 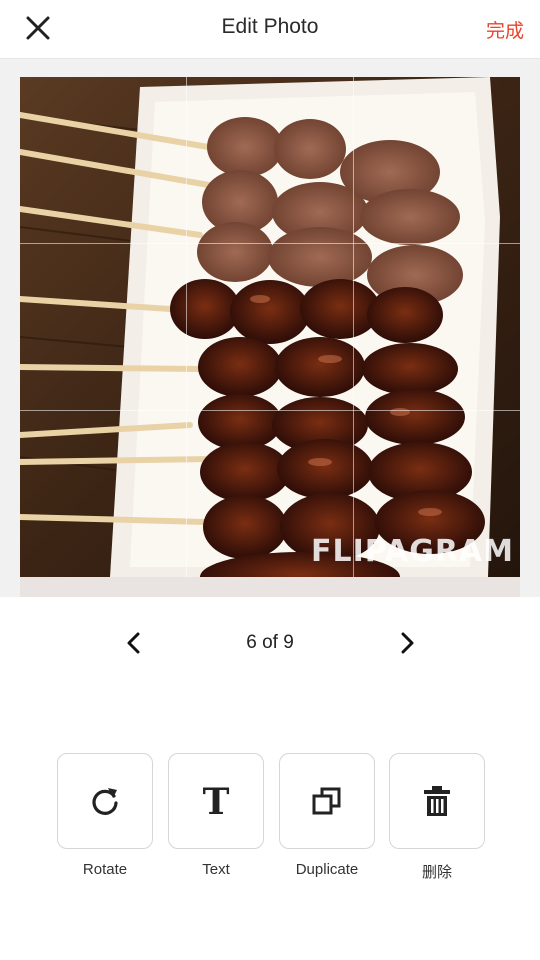 What do you see at coordinates (216, 869) in the screenshot?
I see `text-label: Text` at bounding box center [216, 869].